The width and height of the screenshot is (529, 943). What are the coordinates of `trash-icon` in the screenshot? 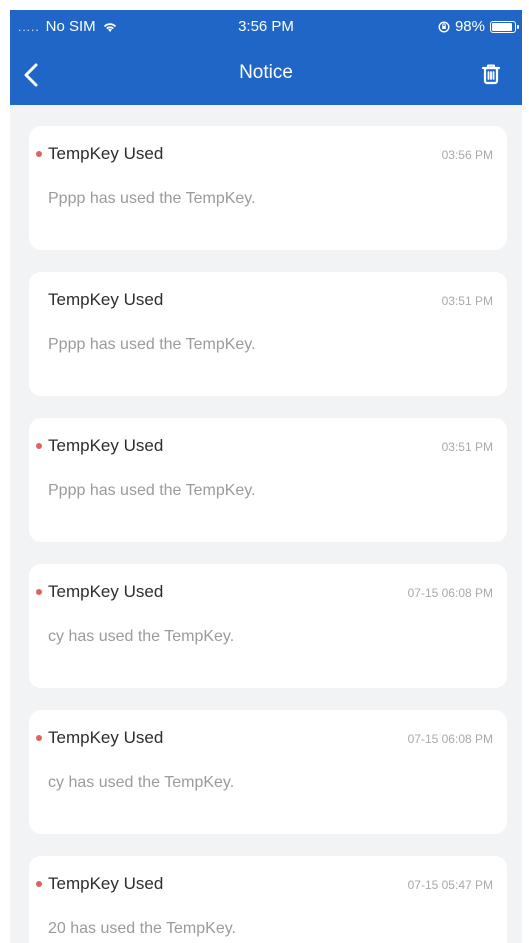 It's located at (491, 74).